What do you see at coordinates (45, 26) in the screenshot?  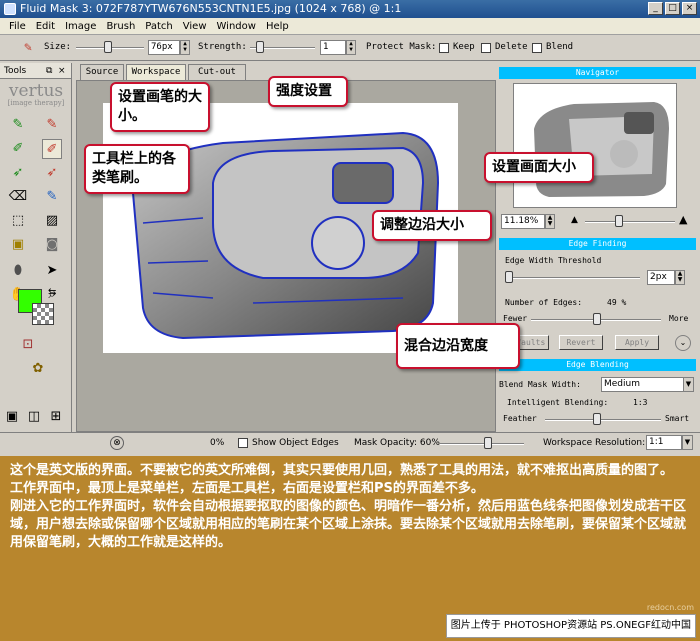 I see `menu-edit: Edit` at bounding box center [45, 26].